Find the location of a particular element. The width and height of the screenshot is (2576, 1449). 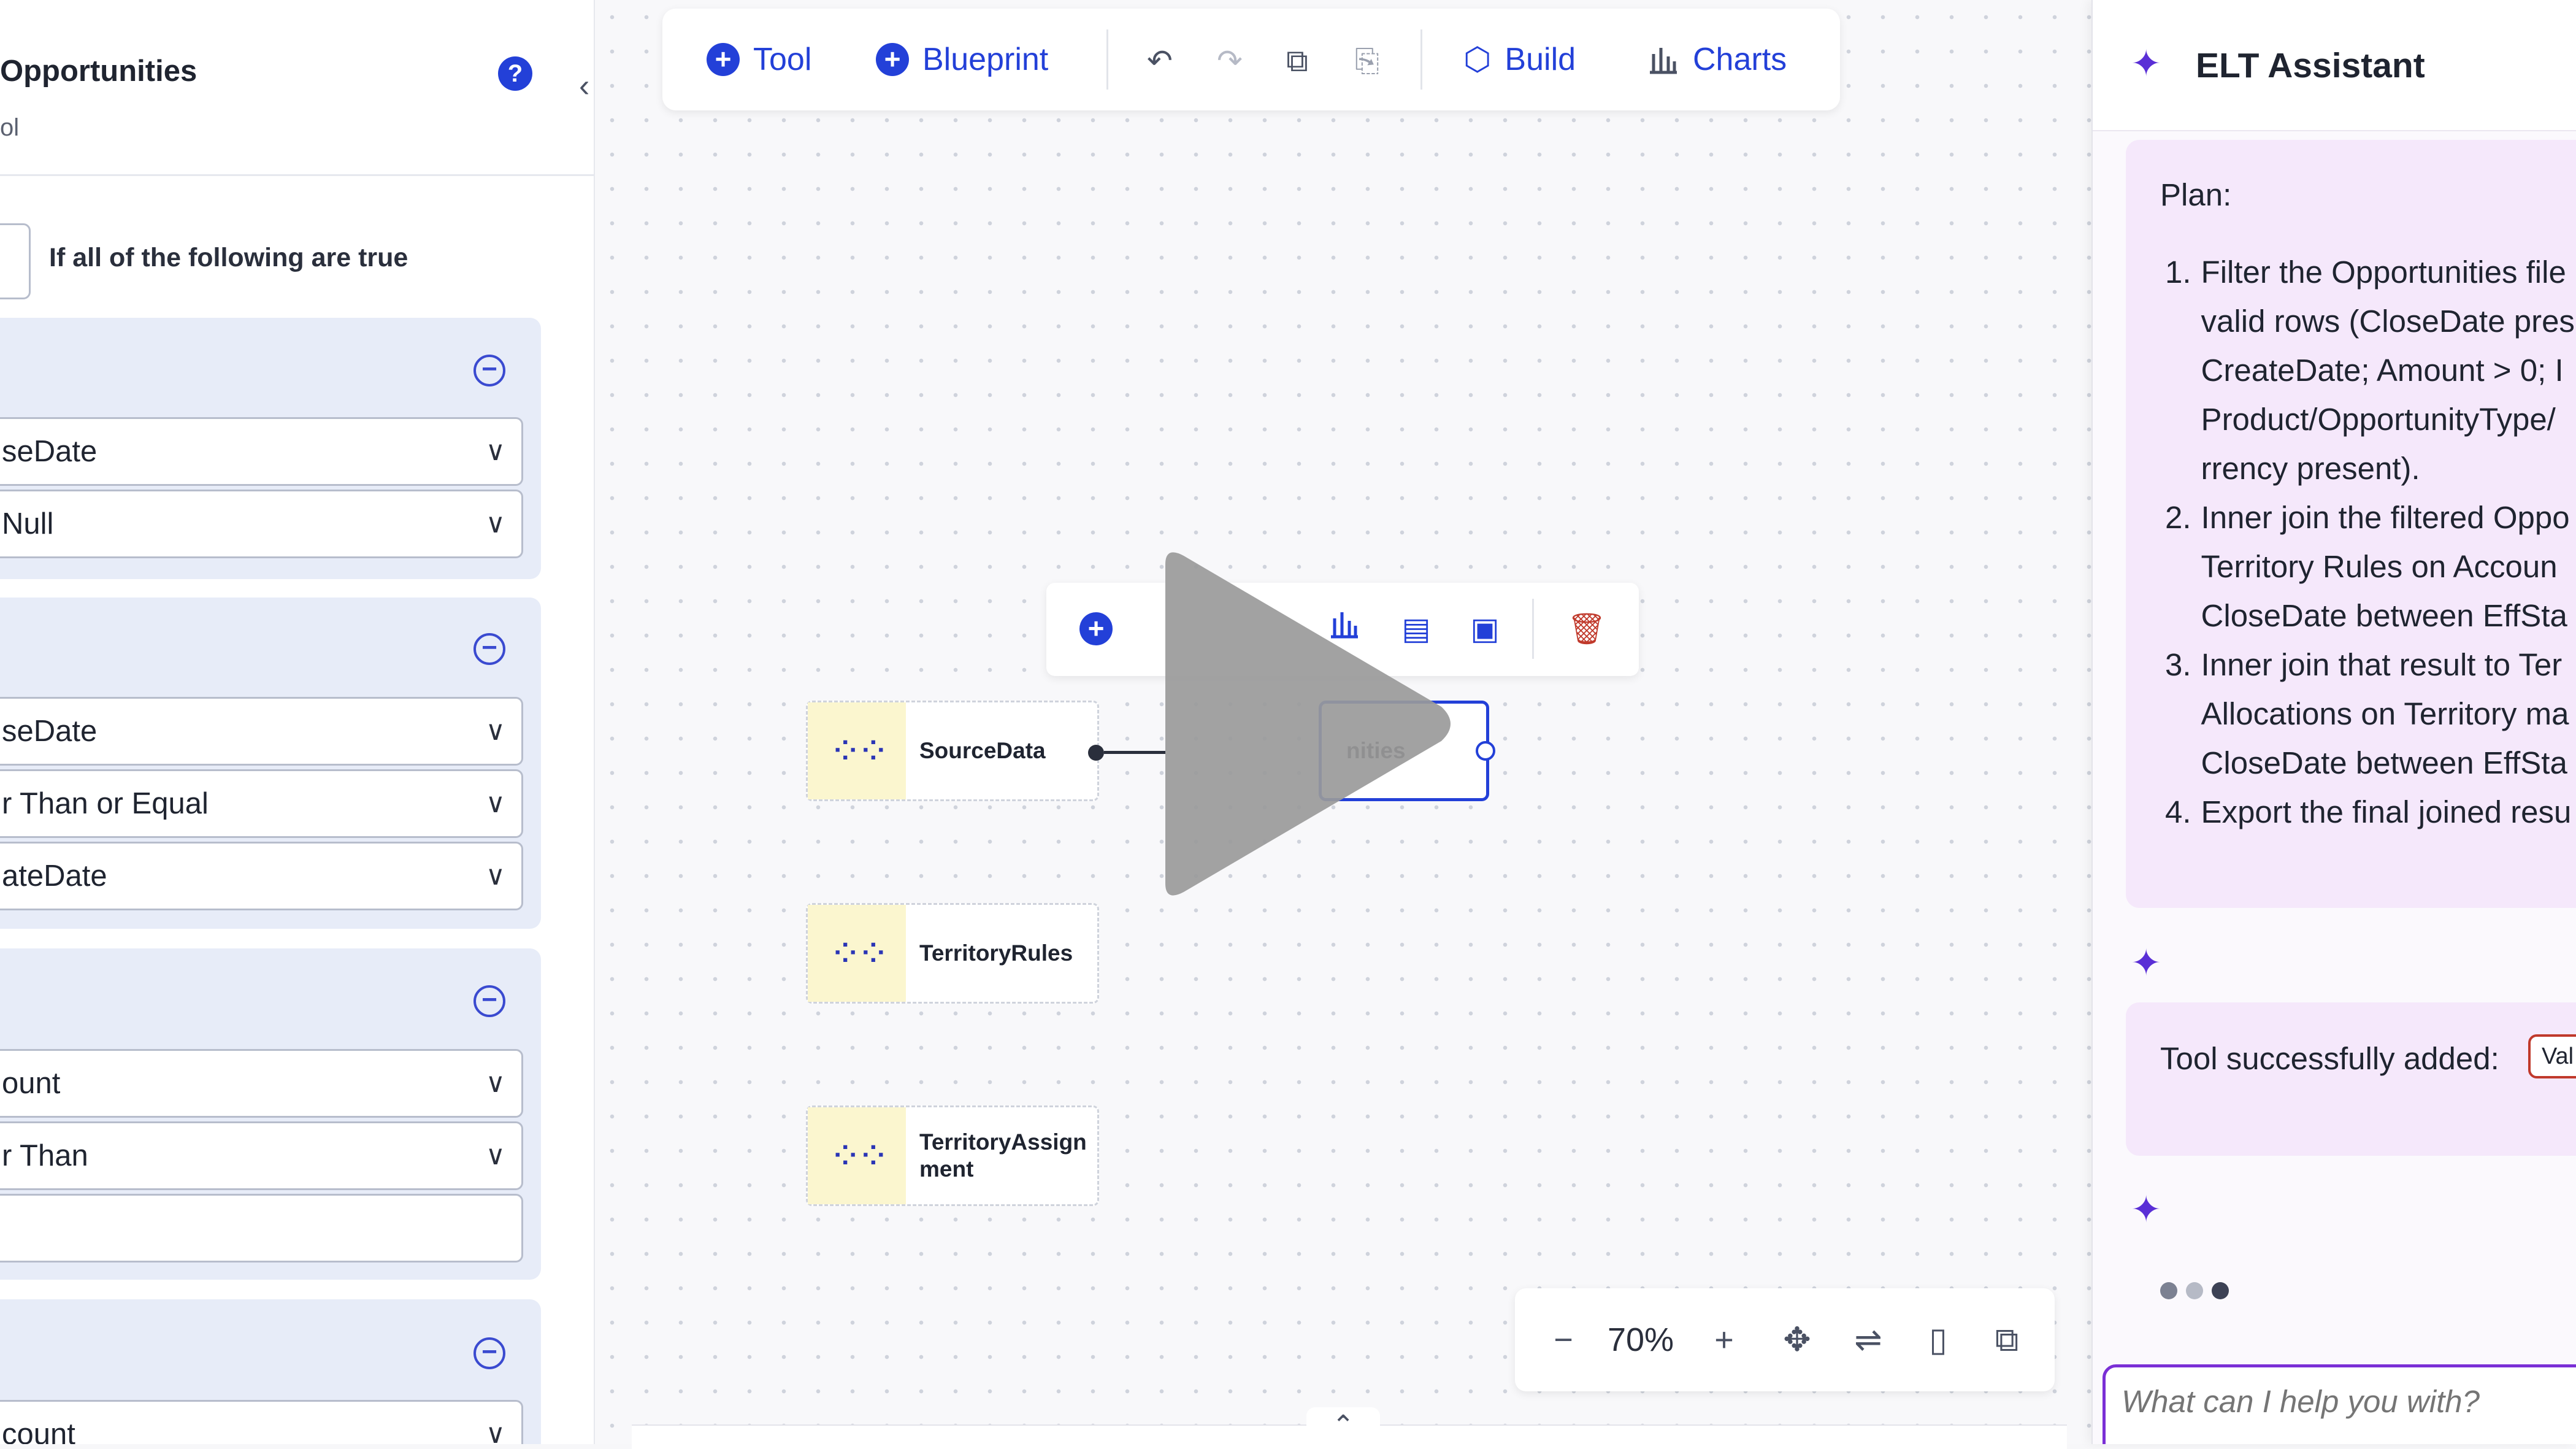

add-tool-button: + Tool is located at coordinates (759, 59).